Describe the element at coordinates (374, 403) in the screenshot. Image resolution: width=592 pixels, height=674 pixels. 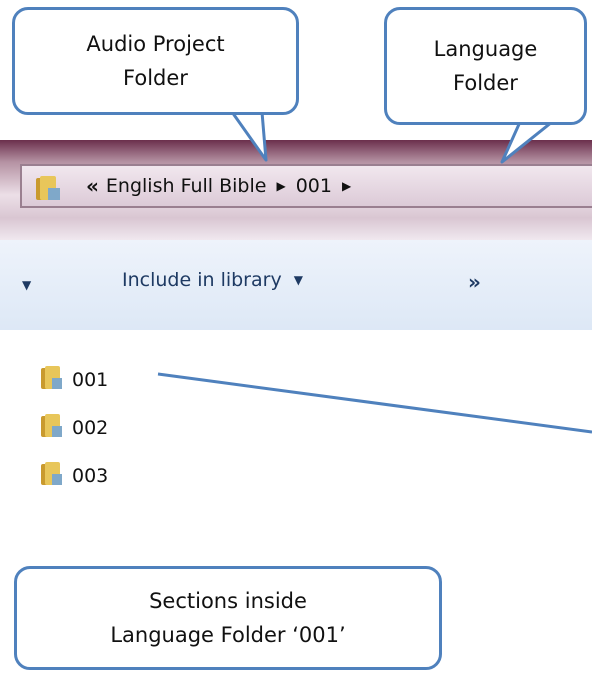
I see `folder-001-pointer-line` at that location.